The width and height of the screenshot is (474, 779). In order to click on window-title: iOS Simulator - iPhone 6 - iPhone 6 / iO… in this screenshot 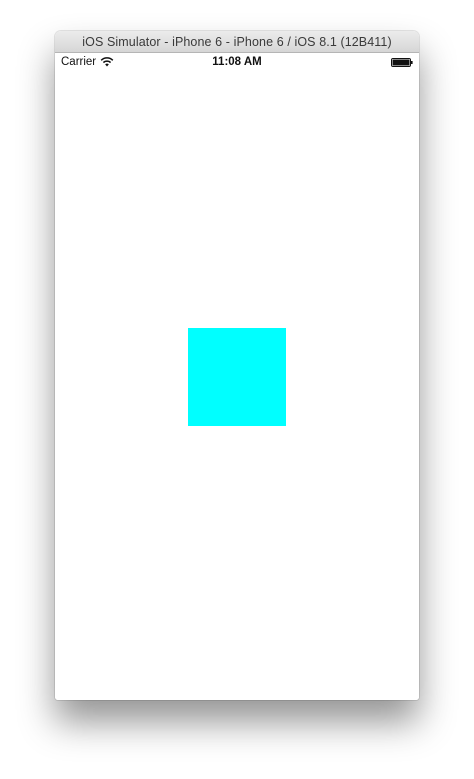, I will do `click(237, 41)`.